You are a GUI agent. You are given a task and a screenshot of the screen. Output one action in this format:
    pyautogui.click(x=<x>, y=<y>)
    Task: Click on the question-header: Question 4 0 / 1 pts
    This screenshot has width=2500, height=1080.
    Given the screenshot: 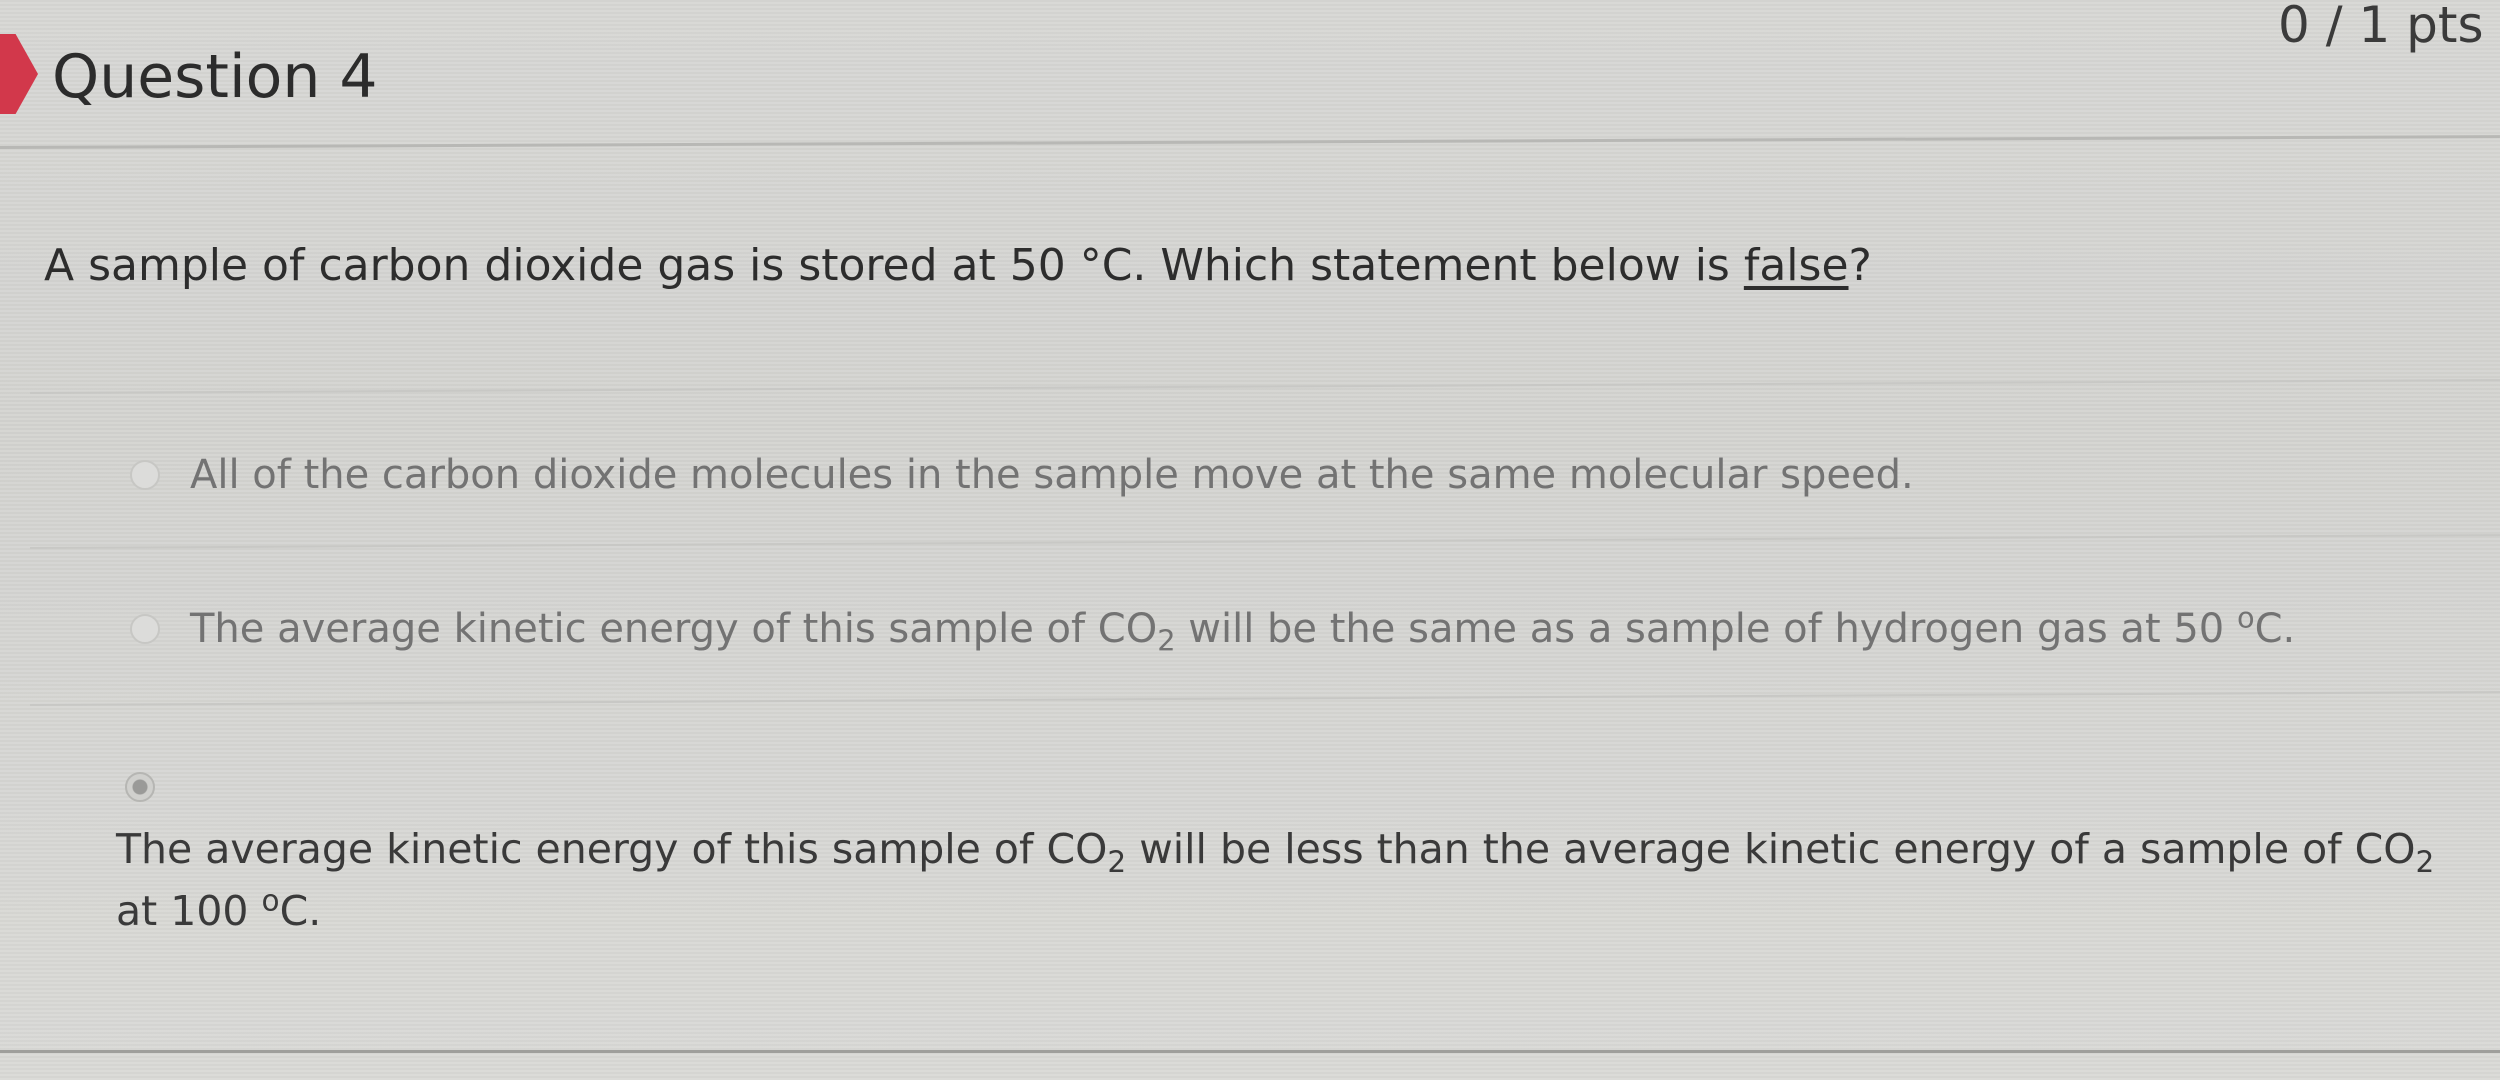 What is the action you would take?
    pyautogui.click(x=1250, y=75)
    